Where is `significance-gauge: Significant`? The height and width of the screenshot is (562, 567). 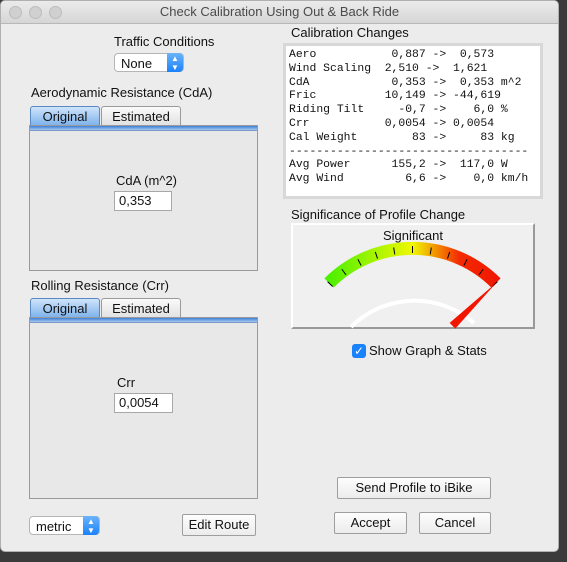
significance-gauge: Significant is located at coordinates (413, 276).